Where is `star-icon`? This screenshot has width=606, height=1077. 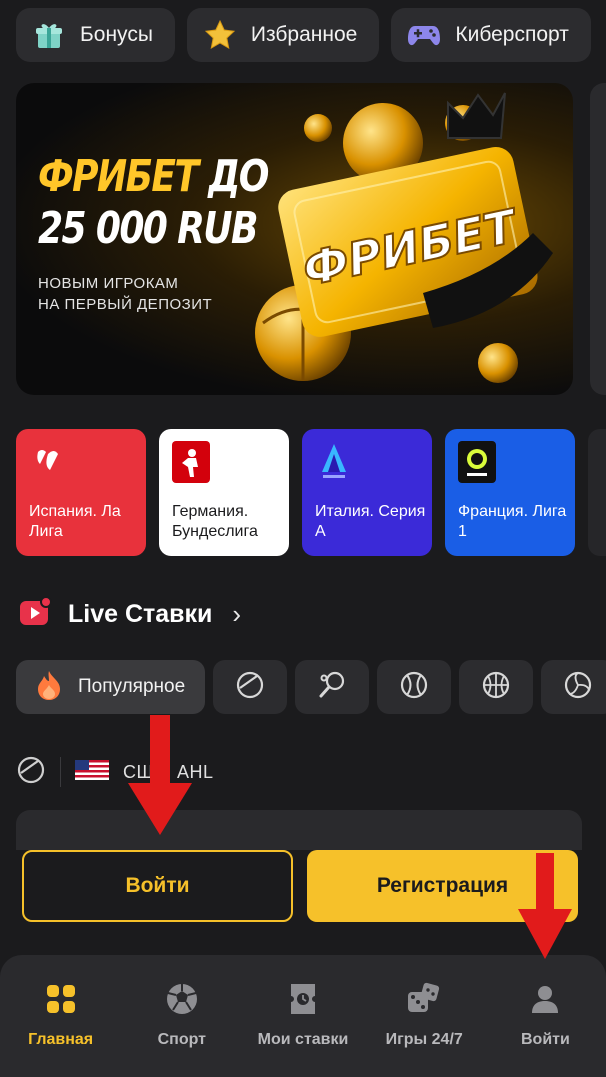 star-icon is located at coordinates (220, 35).